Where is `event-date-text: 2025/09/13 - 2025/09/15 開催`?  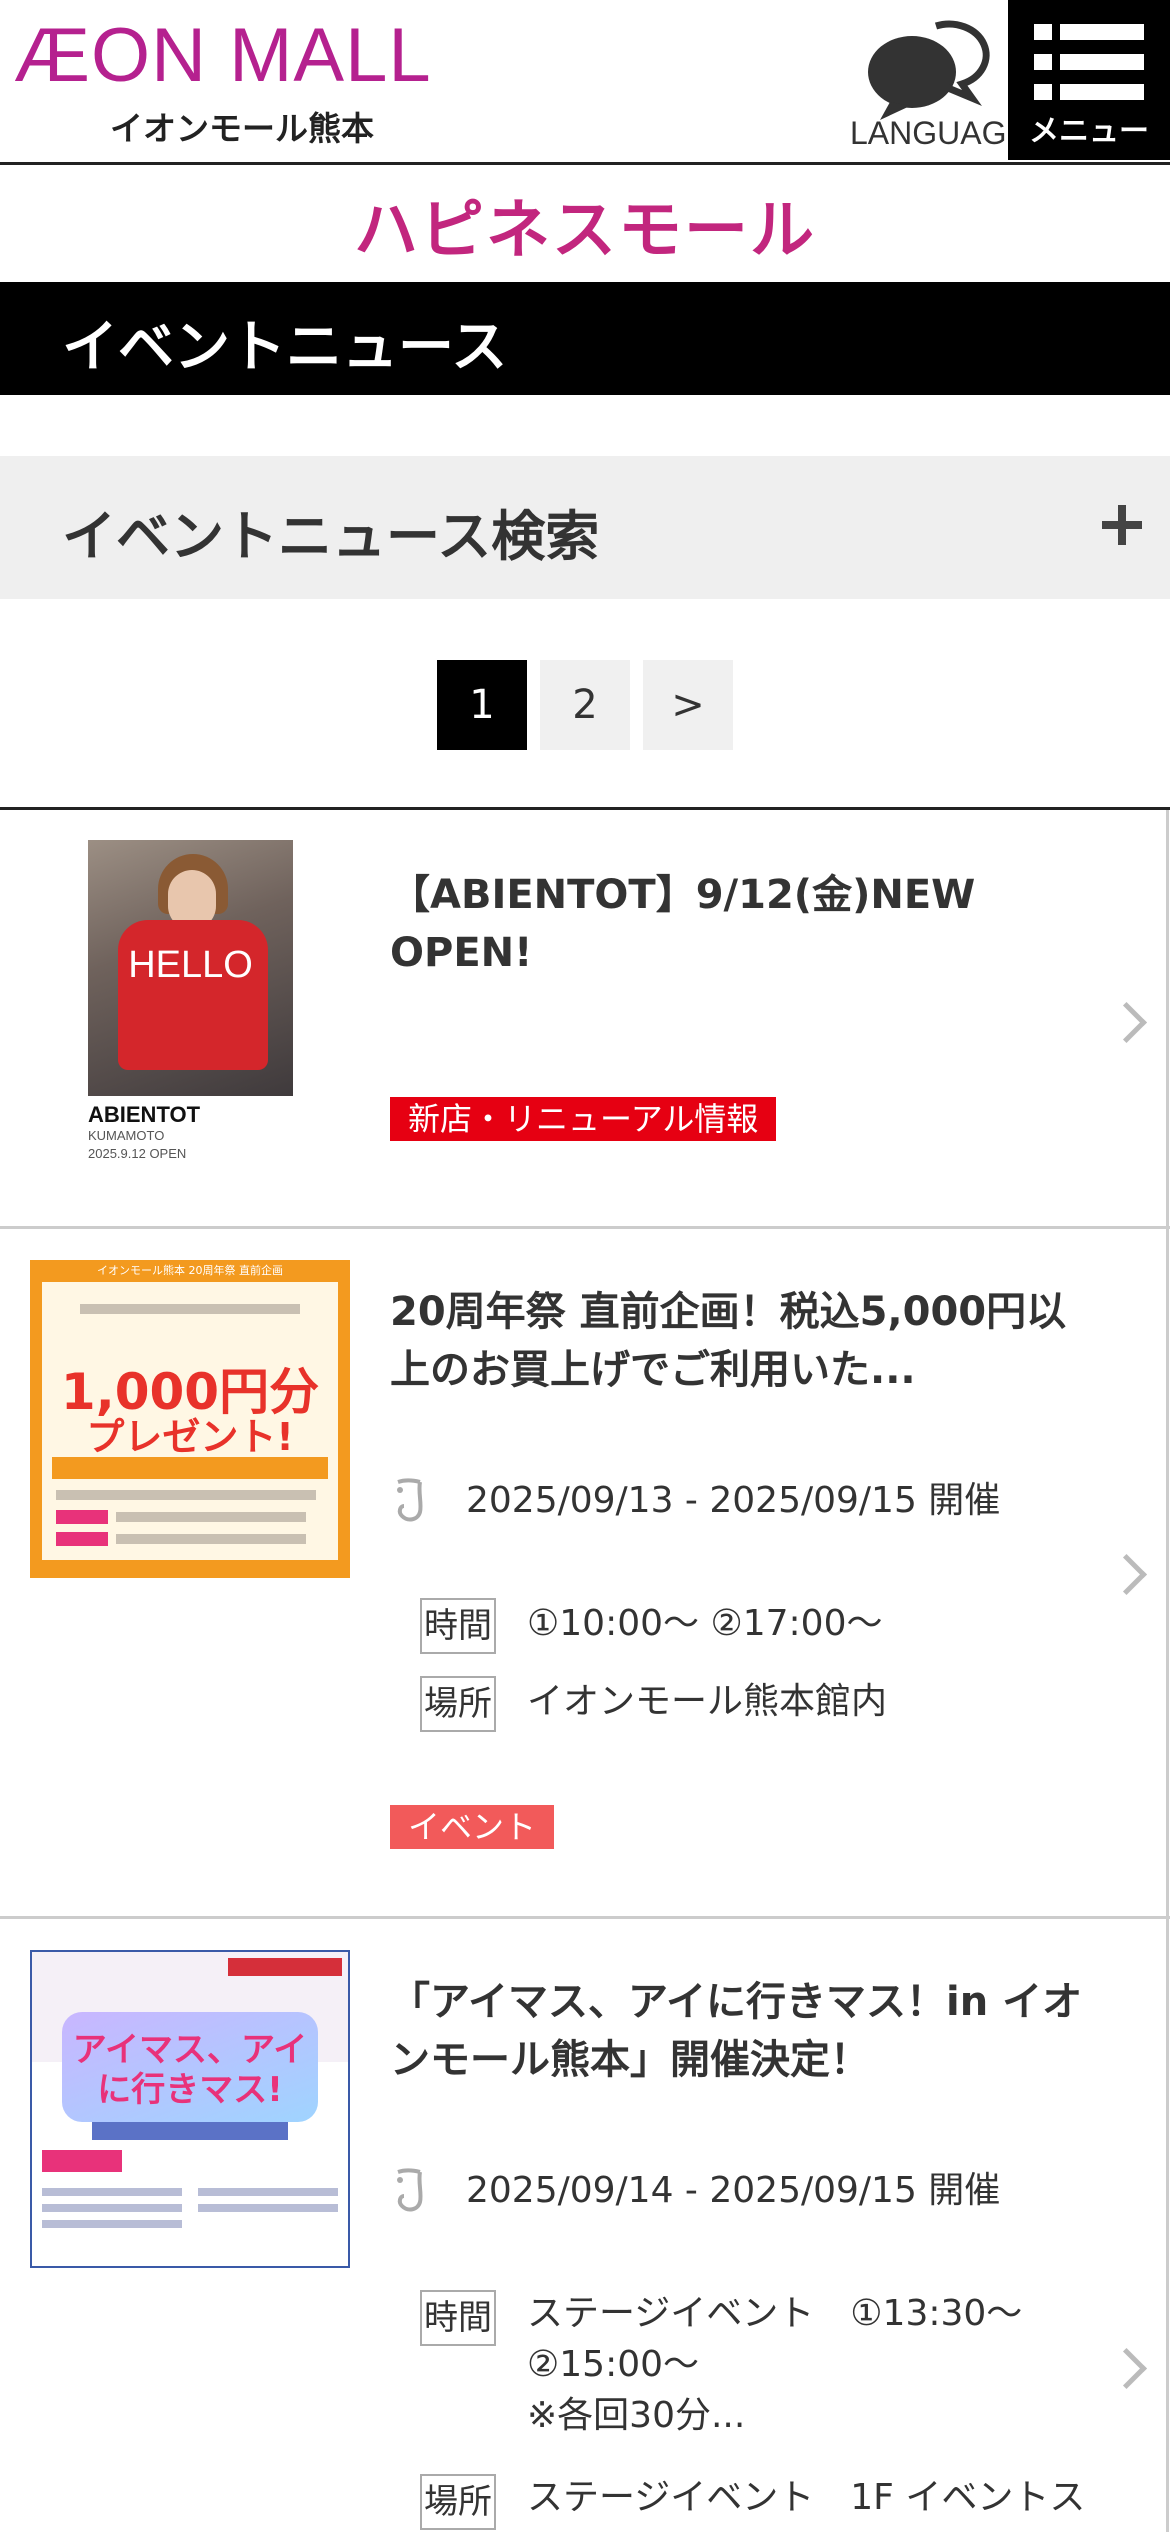 event-date-text: 2025/09/13 - 2025/09/15 開催 is located at coordinates (733, 1500).